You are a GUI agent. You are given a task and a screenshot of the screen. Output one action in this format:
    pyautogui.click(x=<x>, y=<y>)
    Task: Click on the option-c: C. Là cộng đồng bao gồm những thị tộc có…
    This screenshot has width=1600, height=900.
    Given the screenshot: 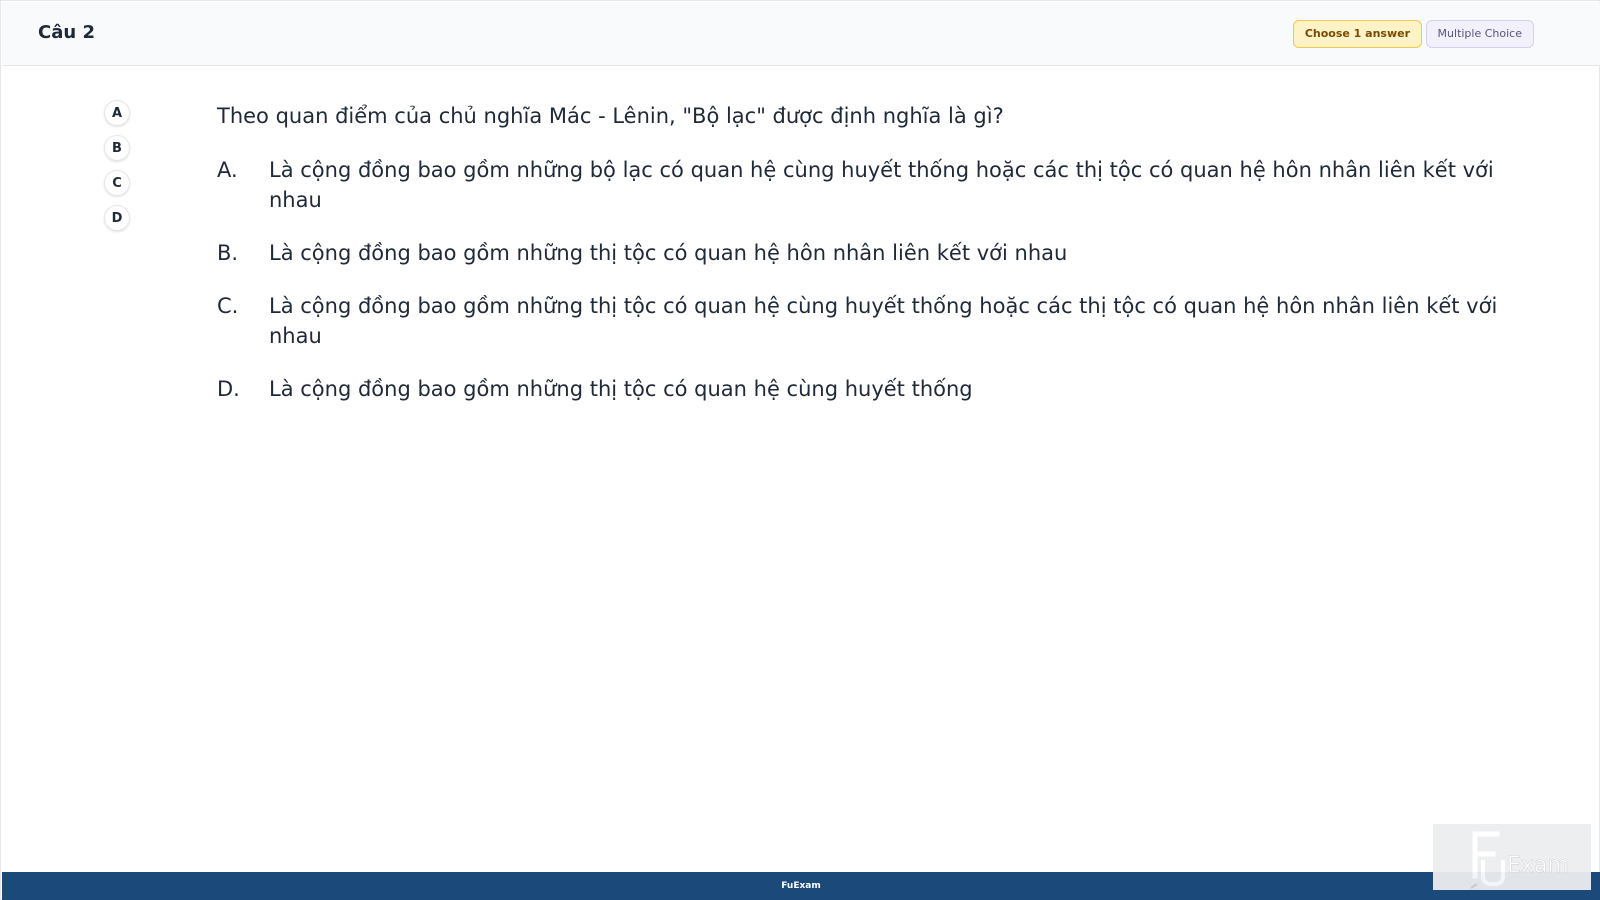 What is the action you would take?
    pyautogui.click(x=882, y=321)
    